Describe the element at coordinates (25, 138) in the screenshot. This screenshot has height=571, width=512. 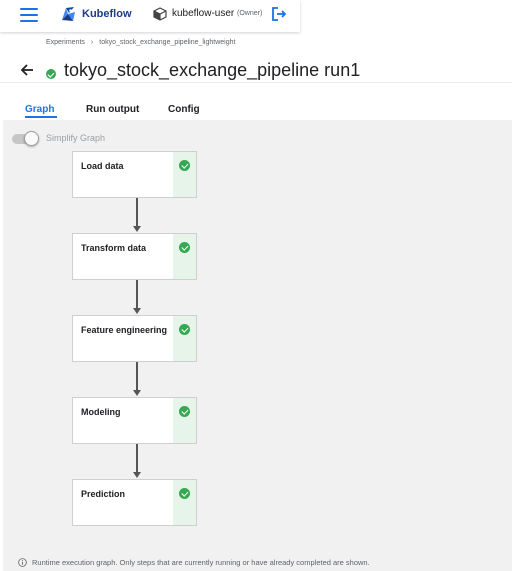
I see `simplify-graph-toggle` at that location.